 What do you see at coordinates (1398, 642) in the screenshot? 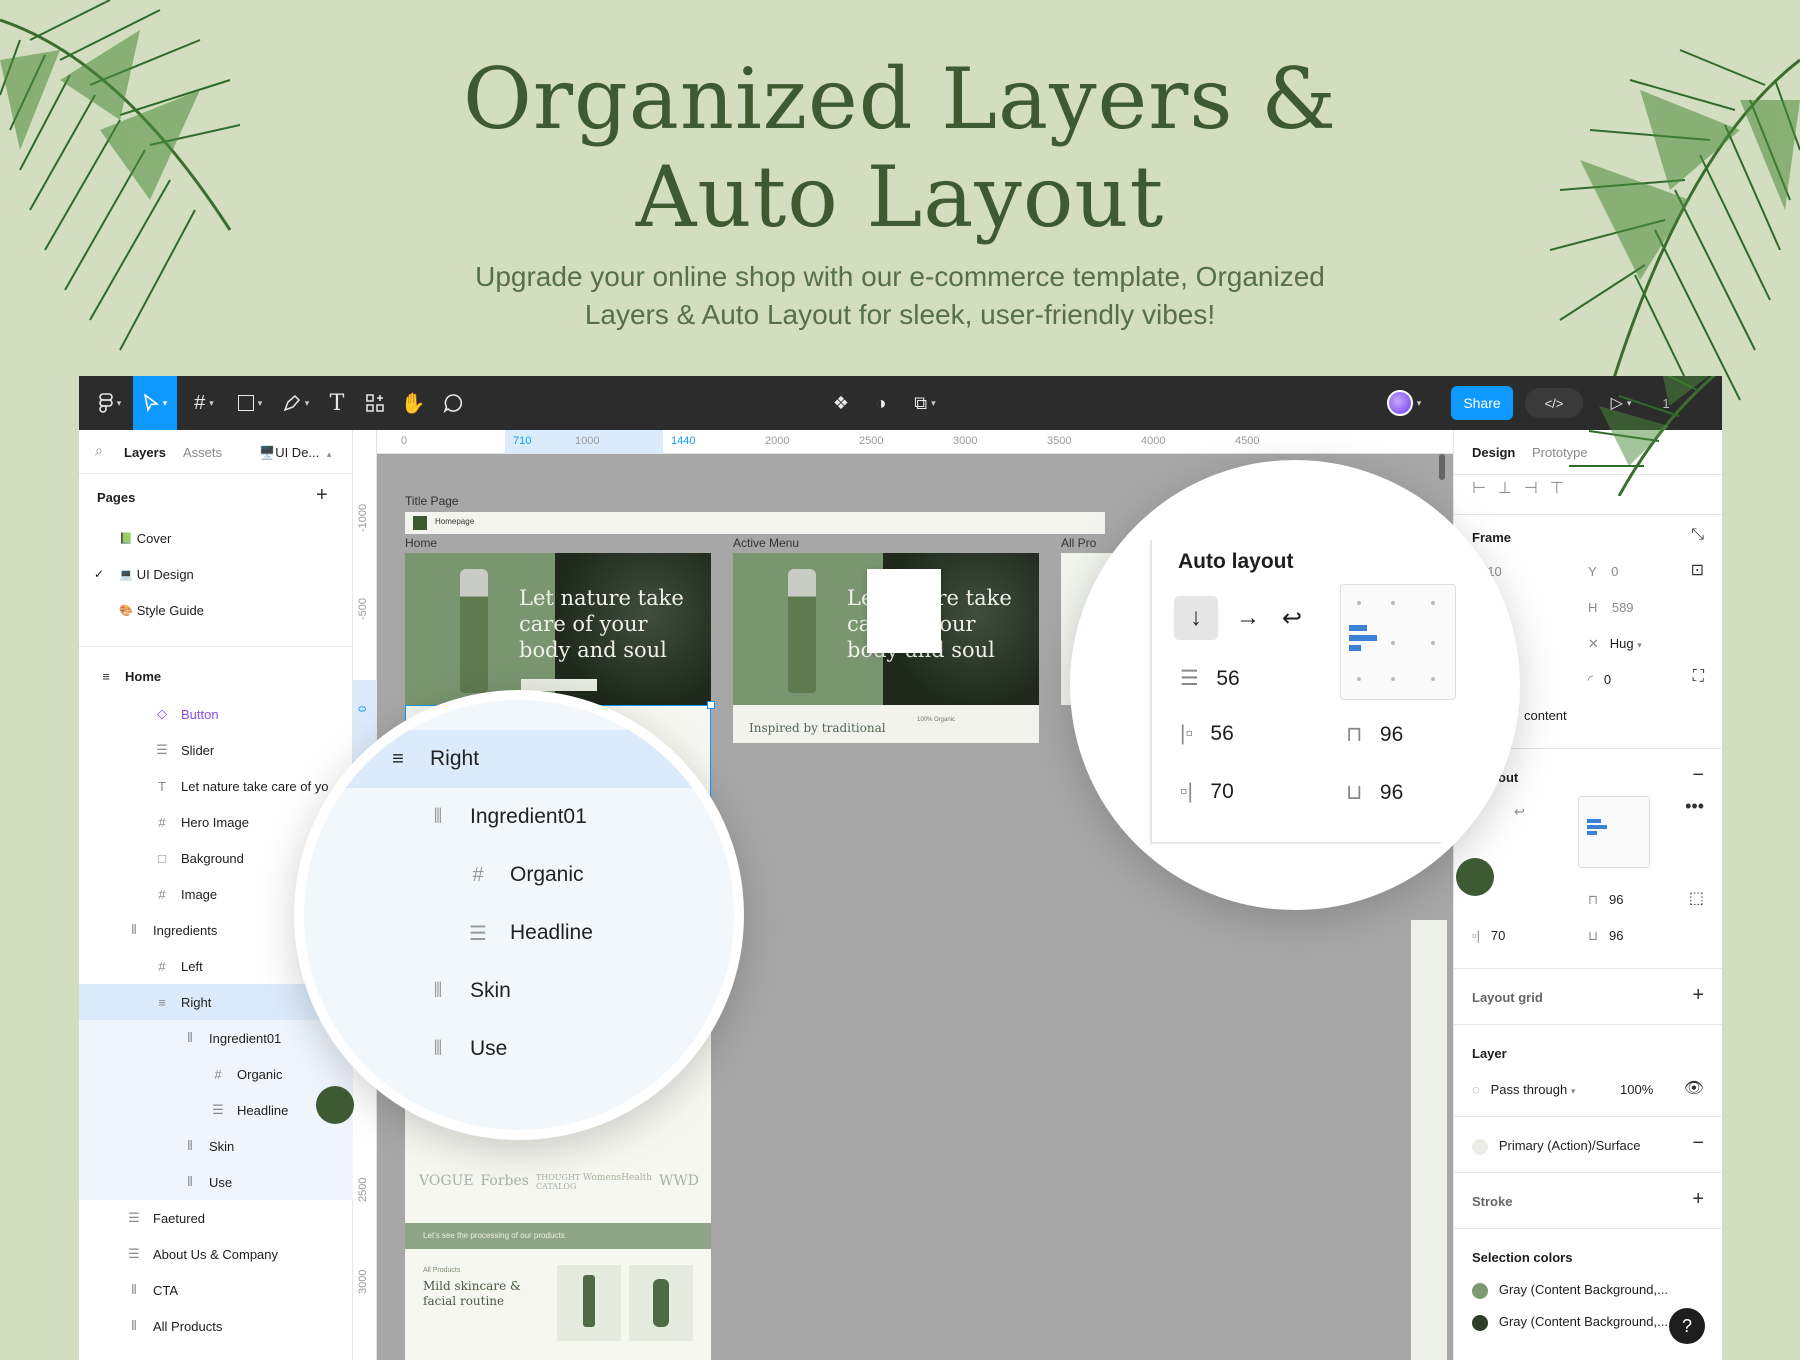
I see `alignment-grid-zoom` at bounding box center [1398, 642].